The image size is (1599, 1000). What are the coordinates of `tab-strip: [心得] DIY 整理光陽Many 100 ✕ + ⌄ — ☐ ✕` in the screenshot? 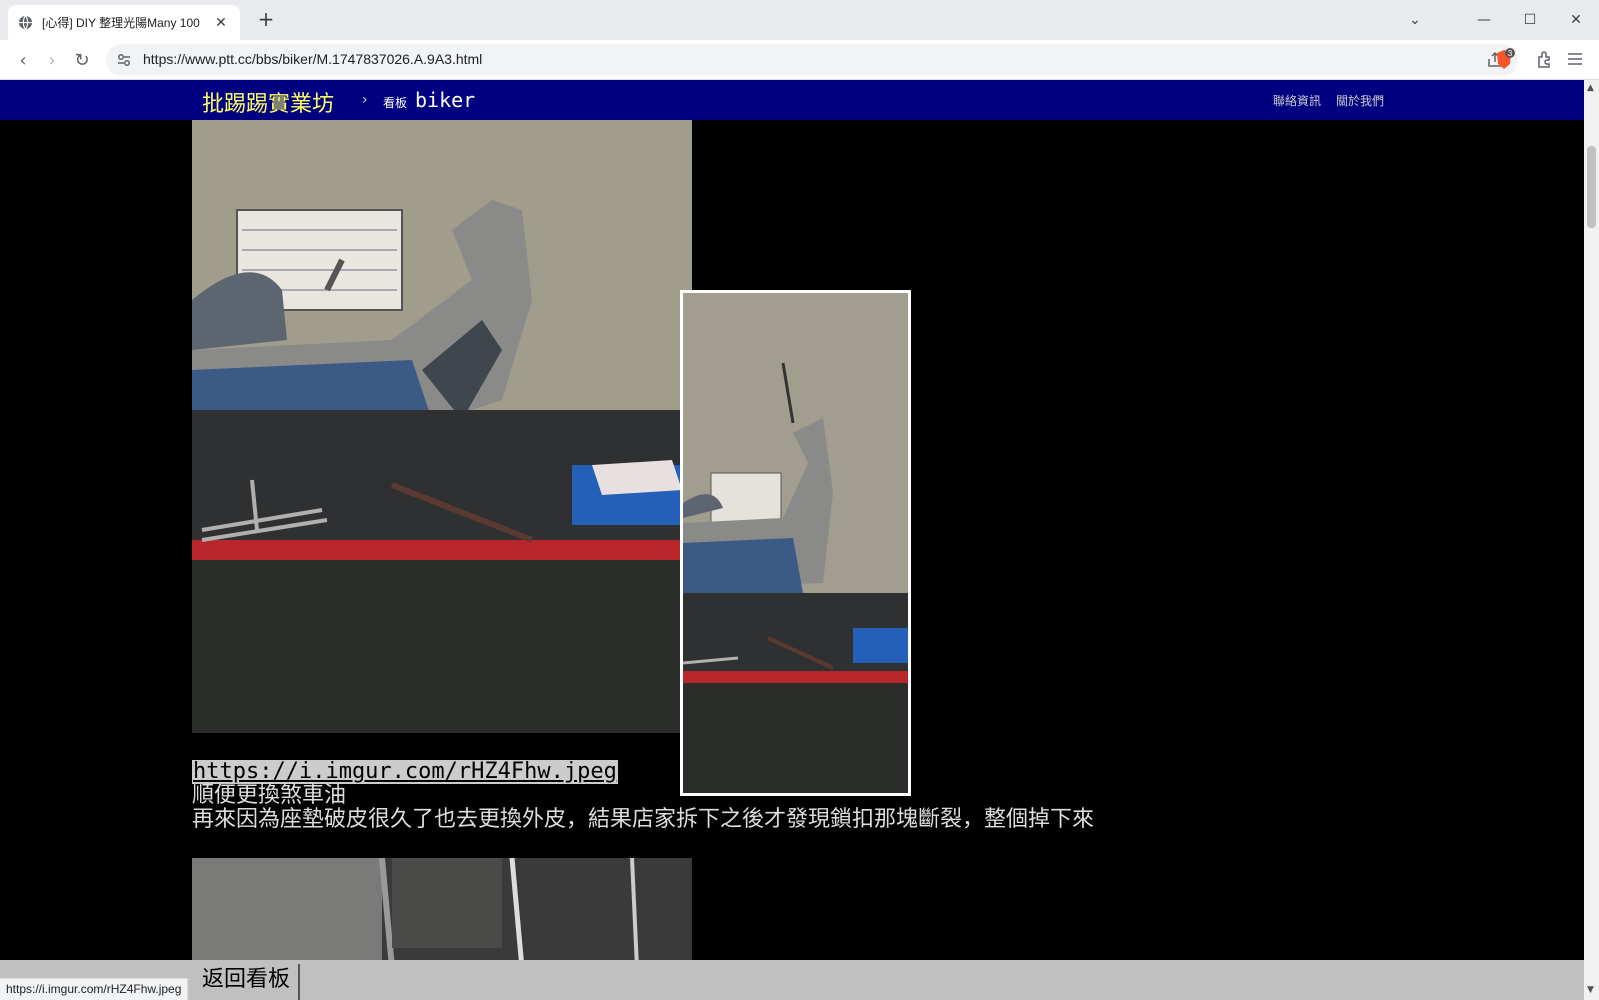 It's located at (799, 20).